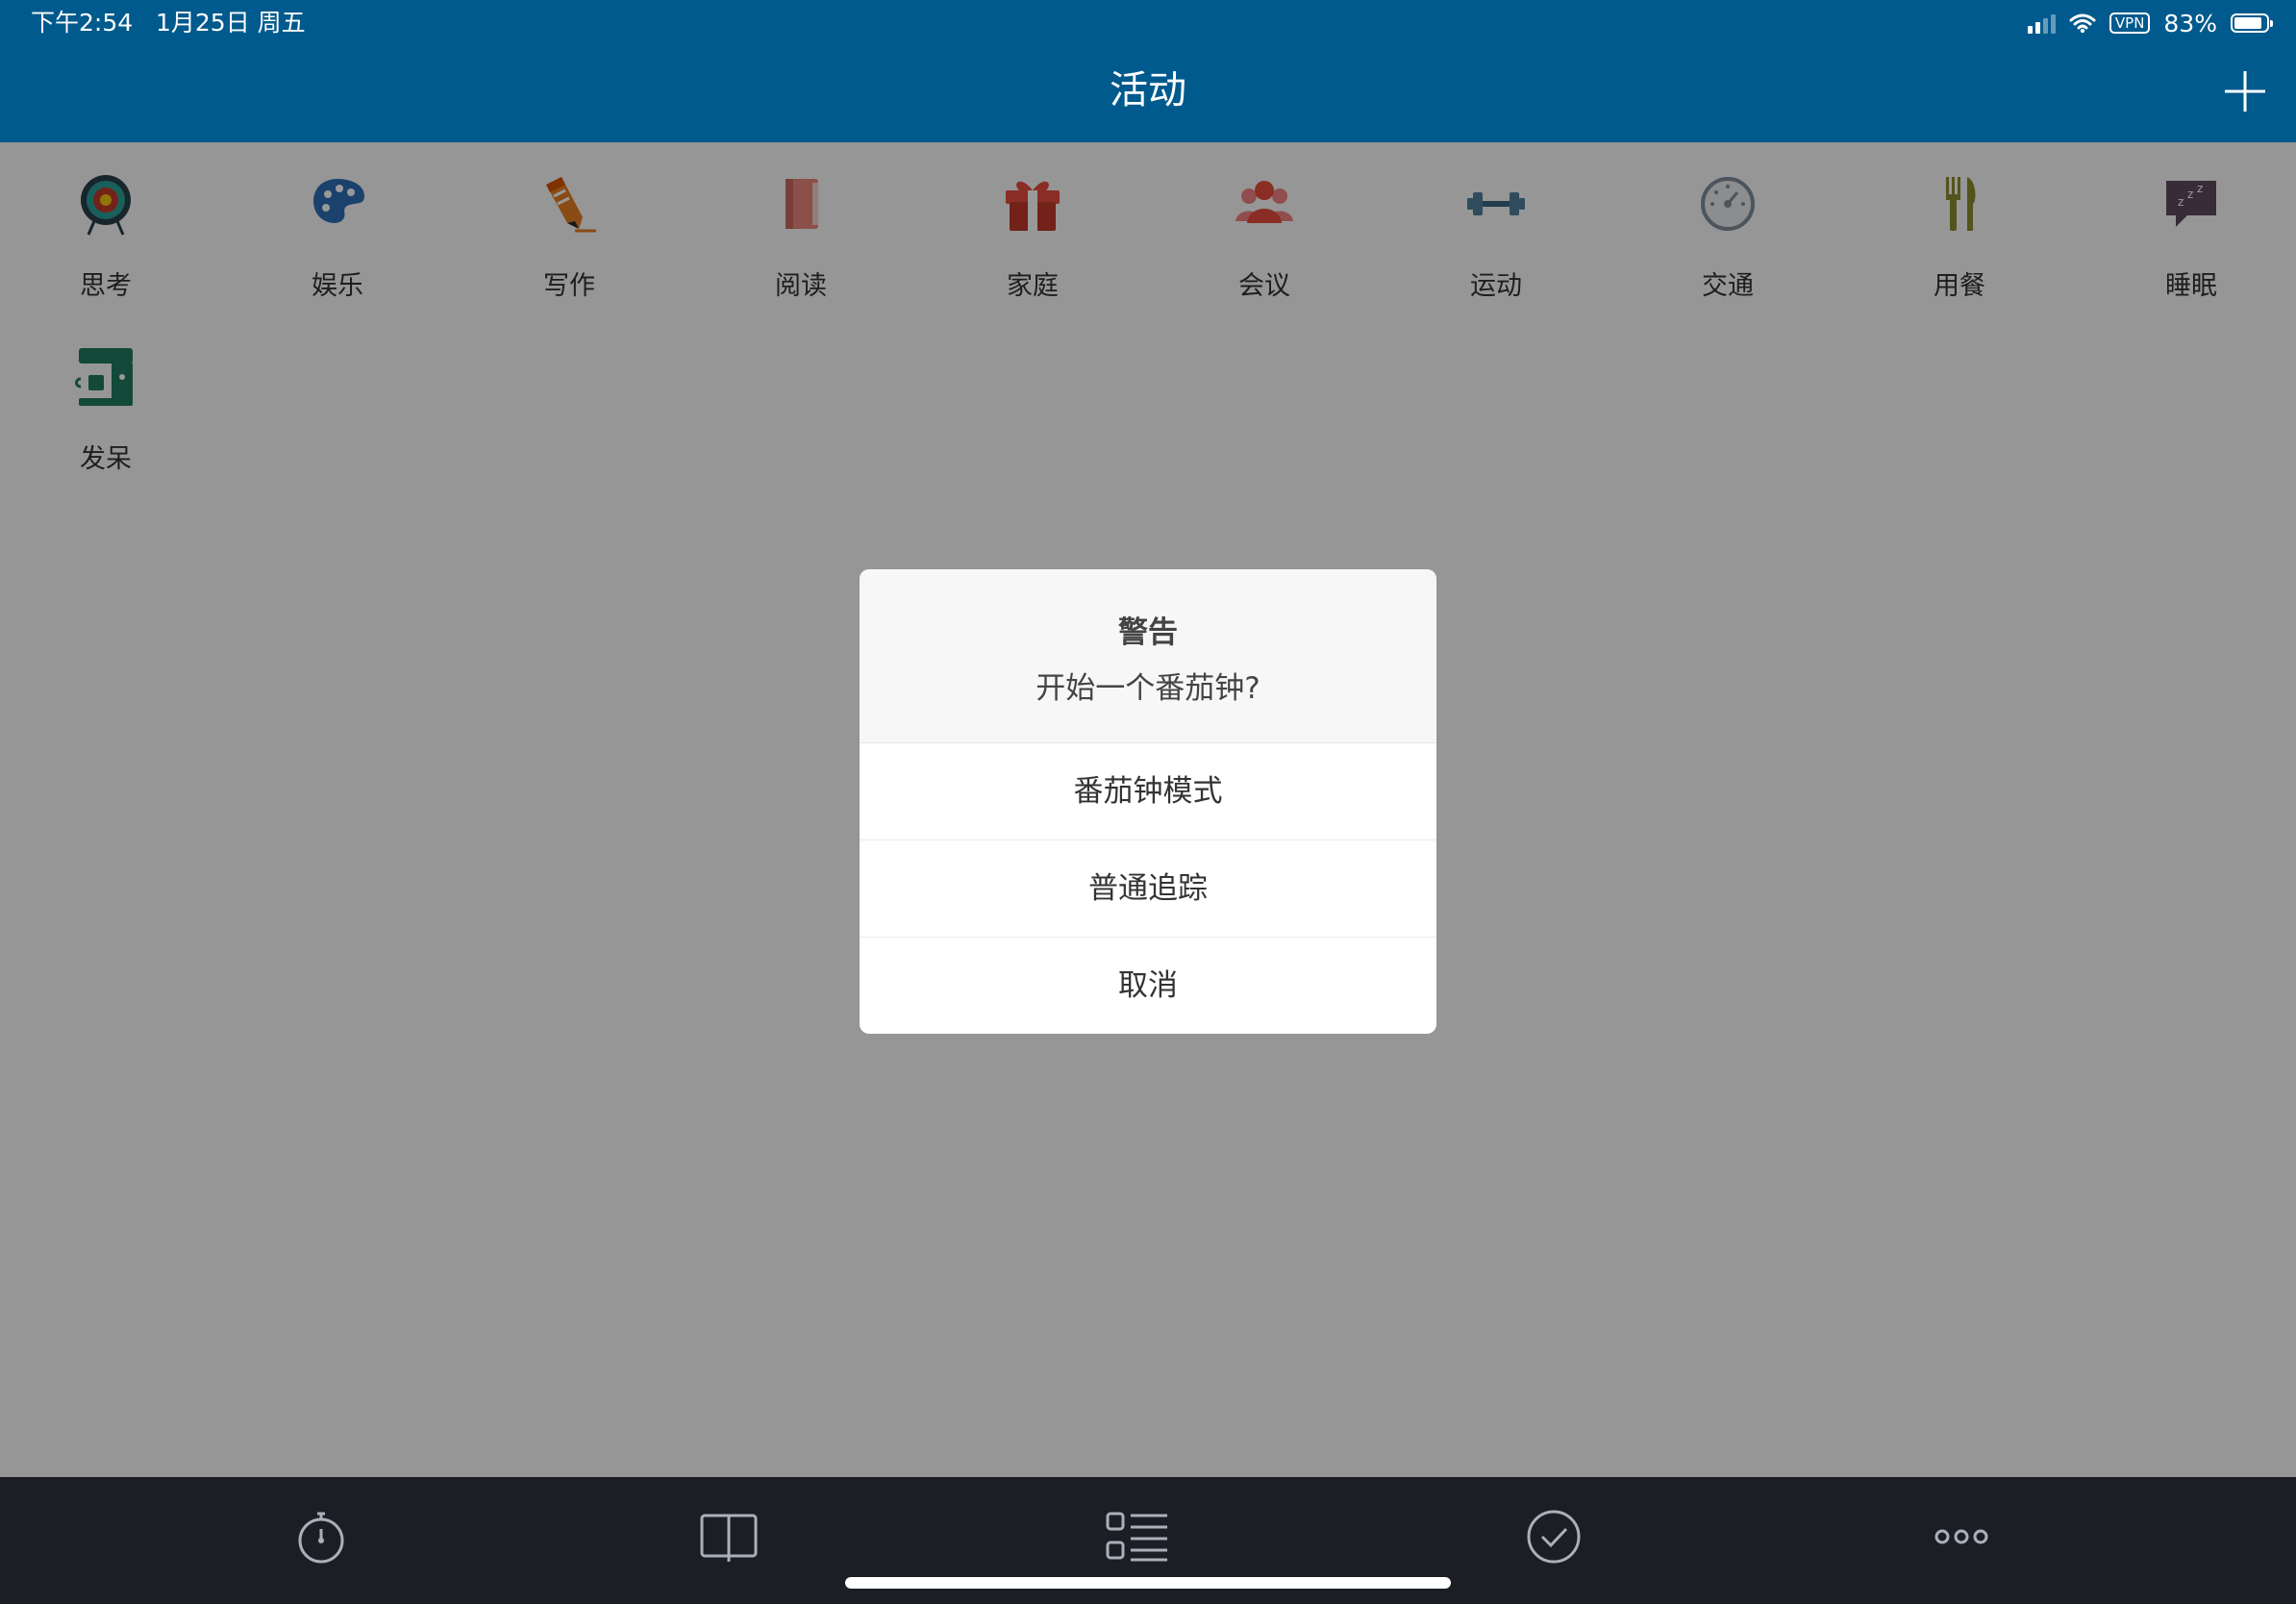  What do you see at coordinates (2130, 23) in the screenshot?
I see `vpn-badge: VPN` at bounding box center [2130, 23].